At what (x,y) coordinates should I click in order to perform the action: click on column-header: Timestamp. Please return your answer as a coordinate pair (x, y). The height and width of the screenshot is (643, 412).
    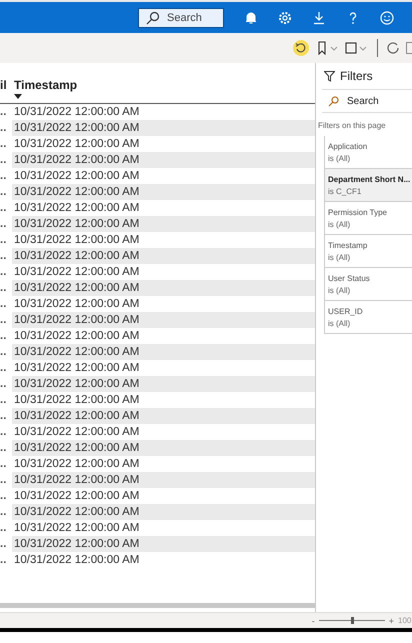
    Looking at the image, I should click on (46, 85).